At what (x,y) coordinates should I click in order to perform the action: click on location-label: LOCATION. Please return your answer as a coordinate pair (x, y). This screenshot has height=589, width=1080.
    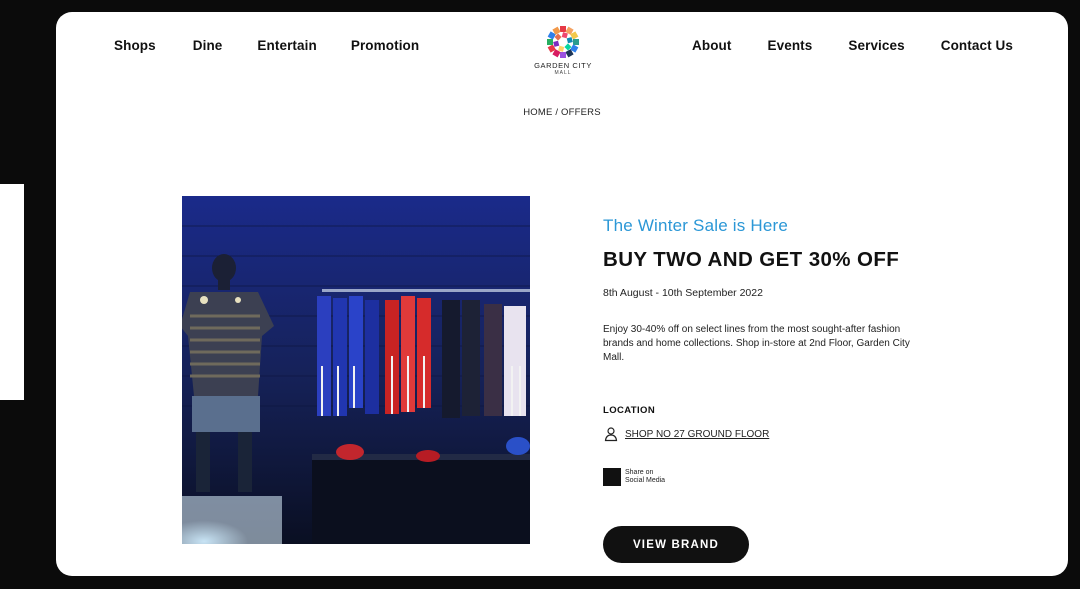
    Looking at the image, I should click on (629, 410).